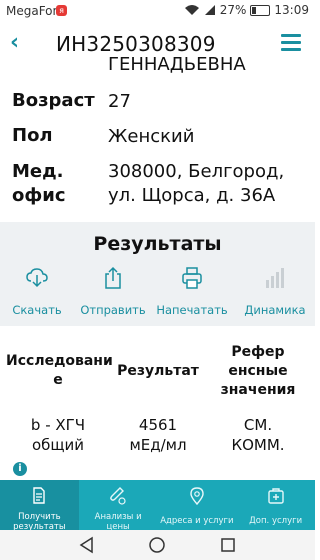 The image size is (320, 560). I want to click on ref-header-line3: значения, so click(258, 390).